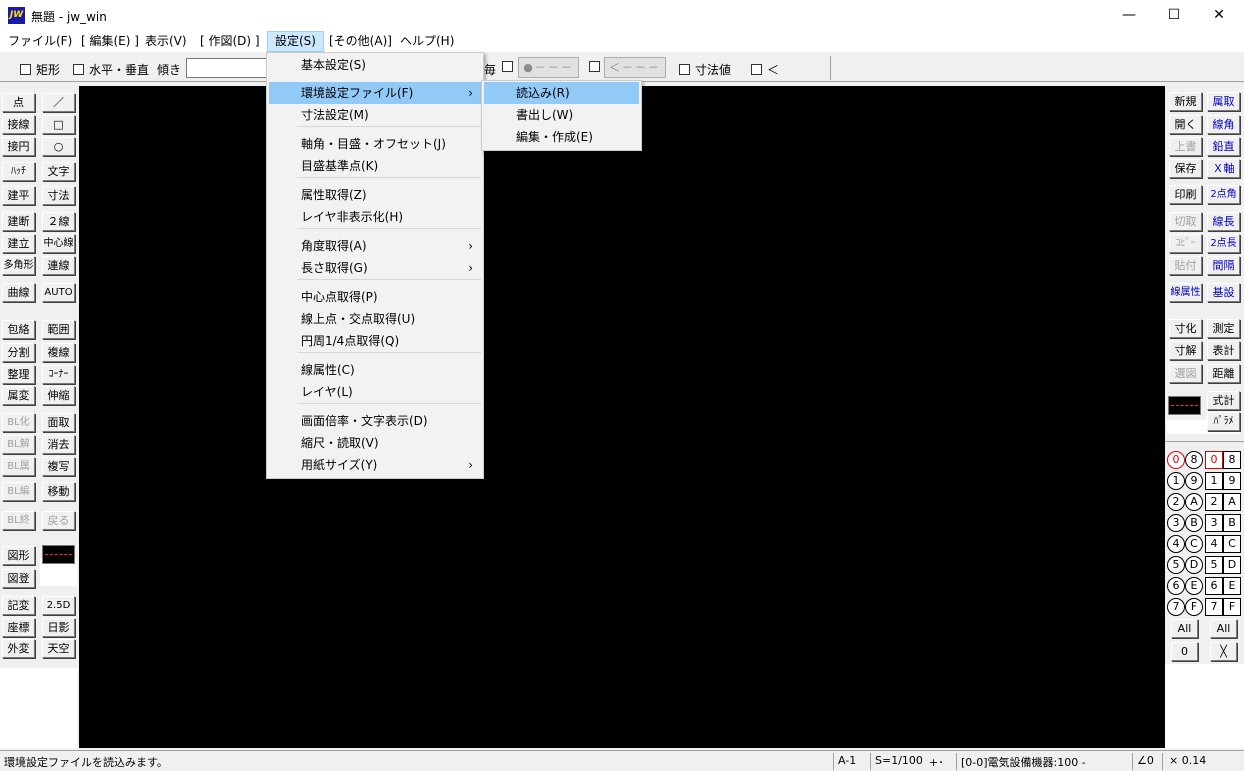 The height and width of the screenshot is (771, 1244). I want to click on layer-button: 4, so click(1214, 544).